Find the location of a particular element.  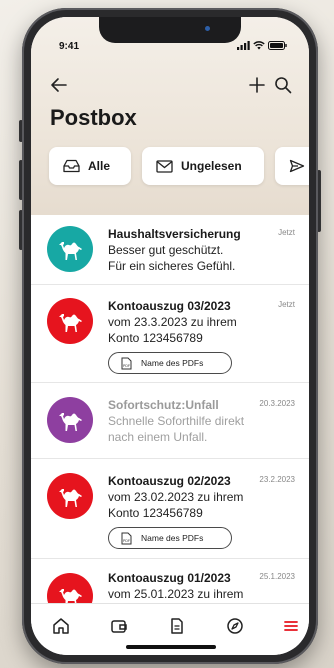

wallet-icon is located at coordinates (119, 626).